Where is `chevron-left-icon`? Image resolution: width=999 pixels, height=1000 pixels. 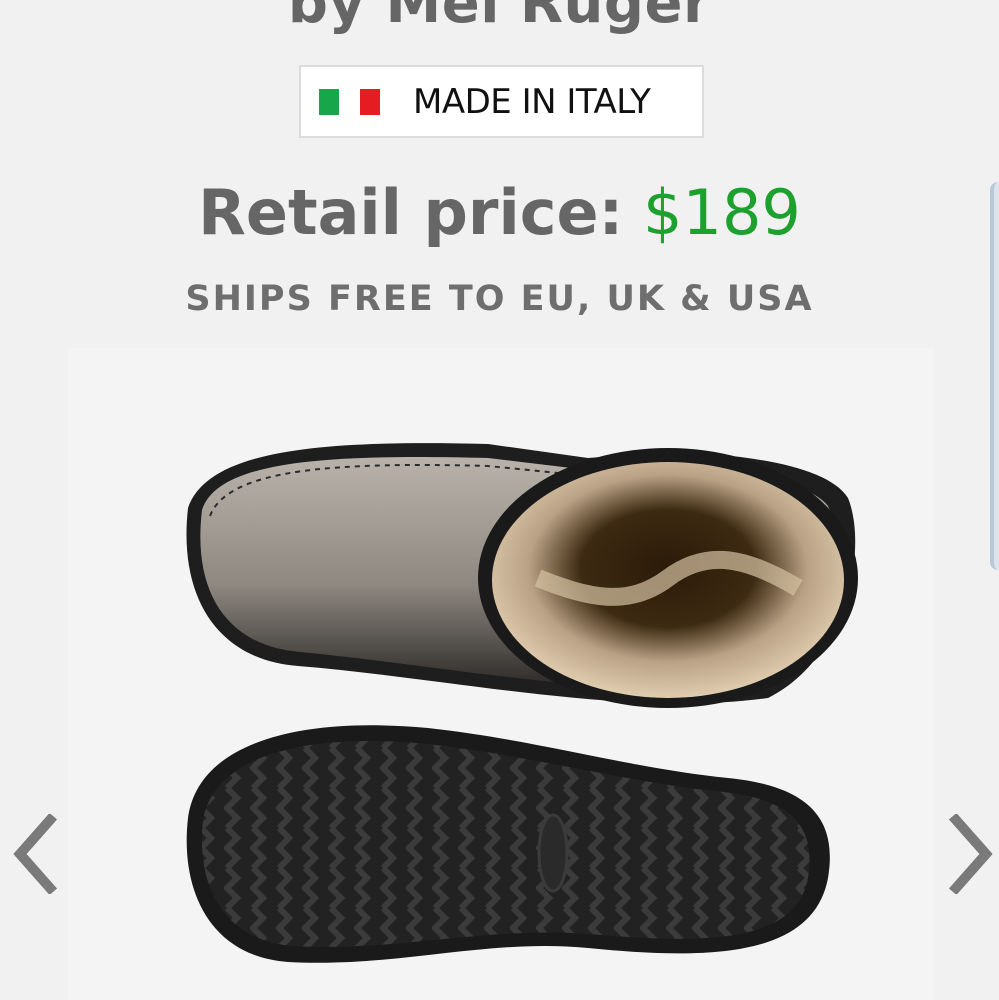
chevron-left-icon is located at coordinates (35, 854).